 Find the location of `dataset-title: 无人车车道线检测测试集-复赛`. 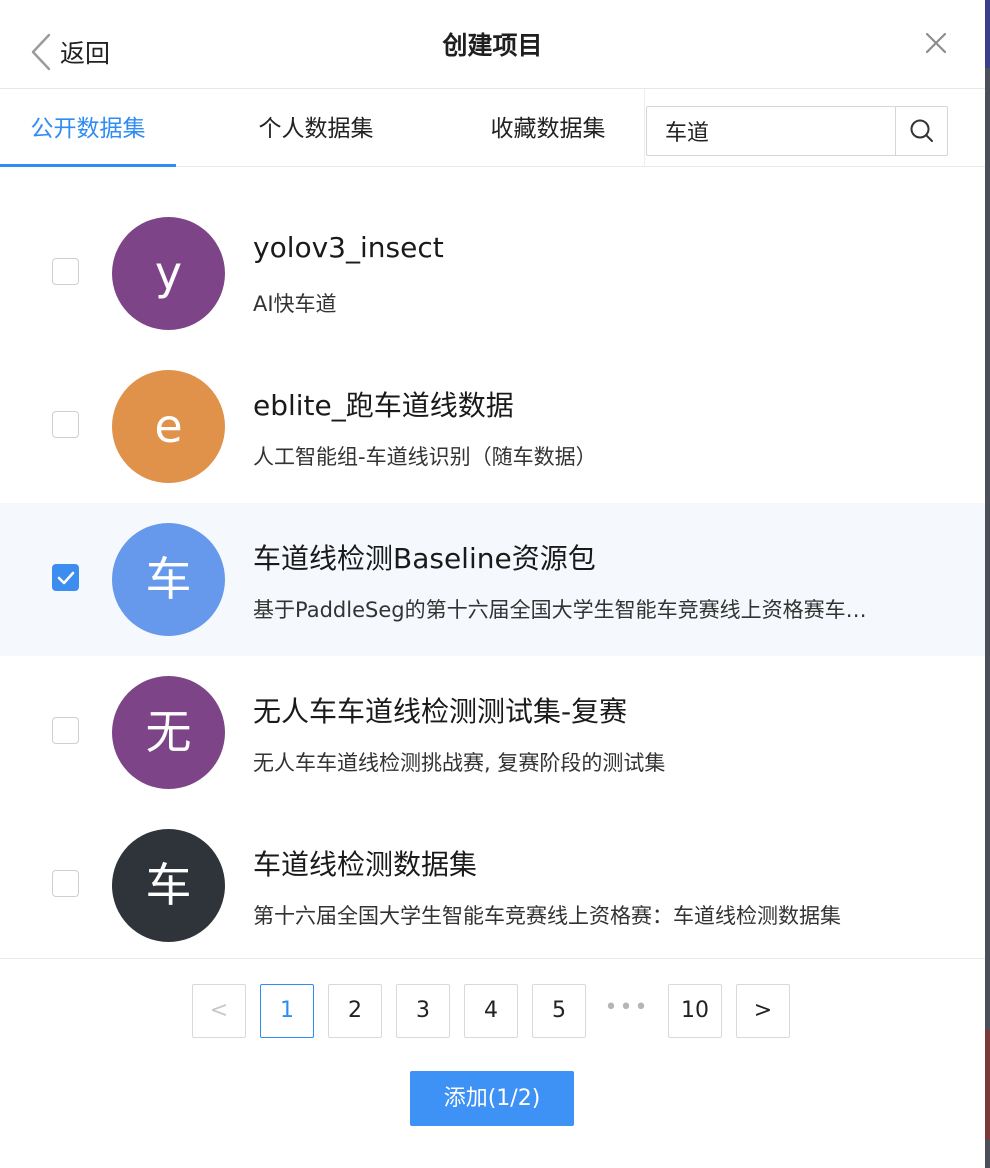

dataset-title: 无人车车道线检测测试集-复赛 is located at coordinates (440, 711).